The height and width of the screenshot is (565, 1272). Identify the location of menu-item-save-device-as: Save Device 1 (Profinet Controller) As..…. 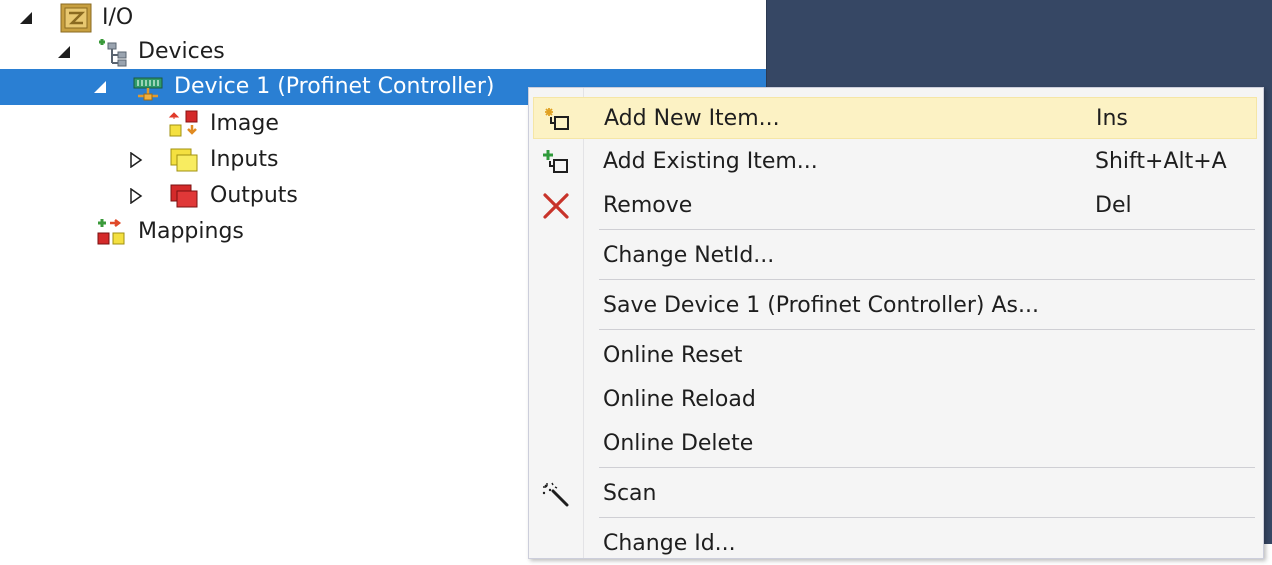
(895, 306).